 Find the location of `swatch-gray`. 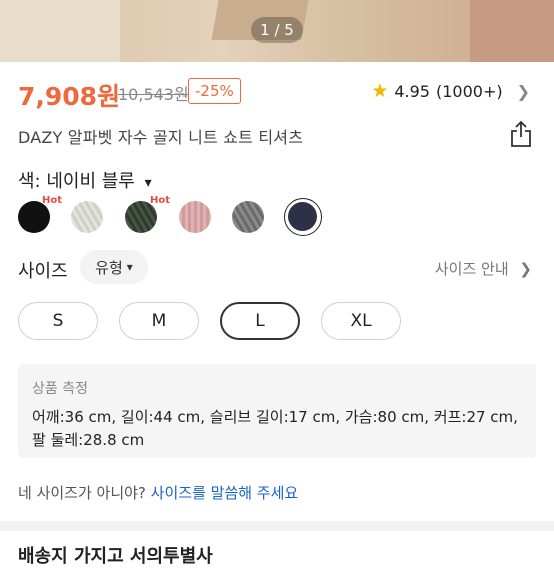

swatch-gray is located at coordinates (248, 217).